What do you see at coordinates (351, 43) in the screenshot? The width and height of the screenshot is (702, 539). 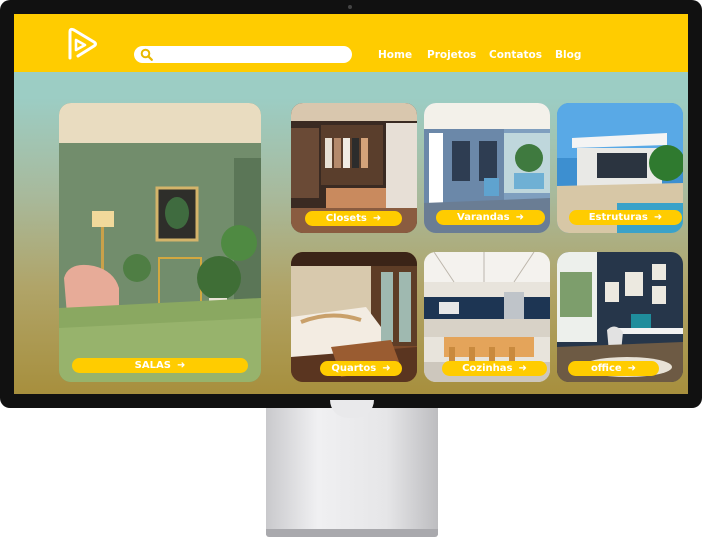 I see `site-header: Home Projetos Contatos Blog` at bounding box center [351, 43].